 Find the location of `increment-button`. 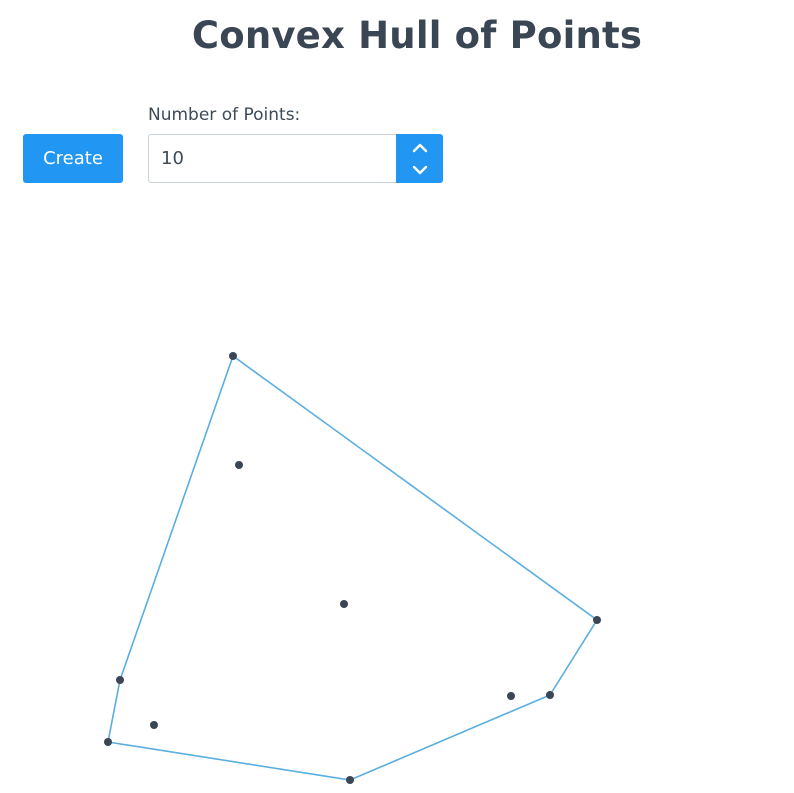

increment-button is located at coordinates (419, 148).